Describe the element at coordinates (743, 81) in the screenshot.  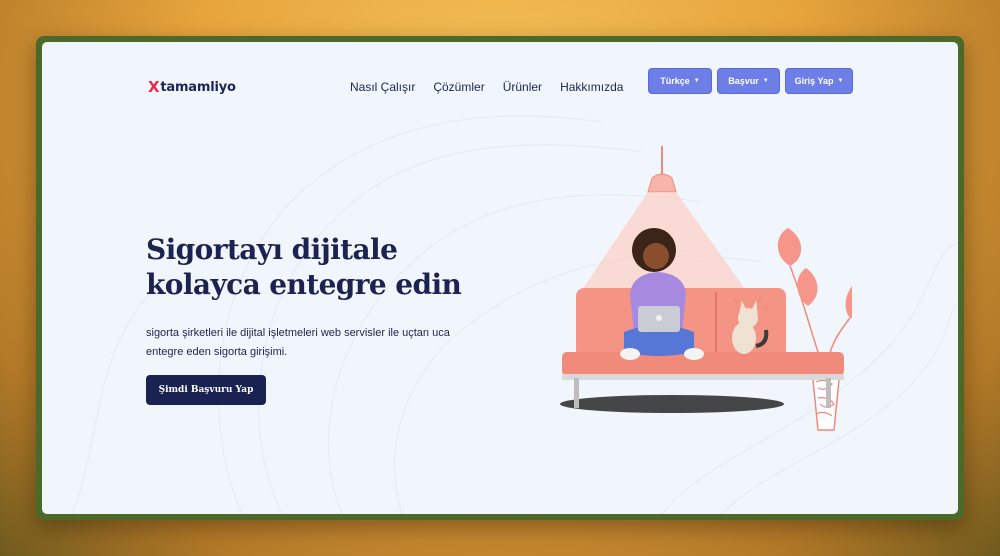
I see `apply-label: Başvur` at that location.